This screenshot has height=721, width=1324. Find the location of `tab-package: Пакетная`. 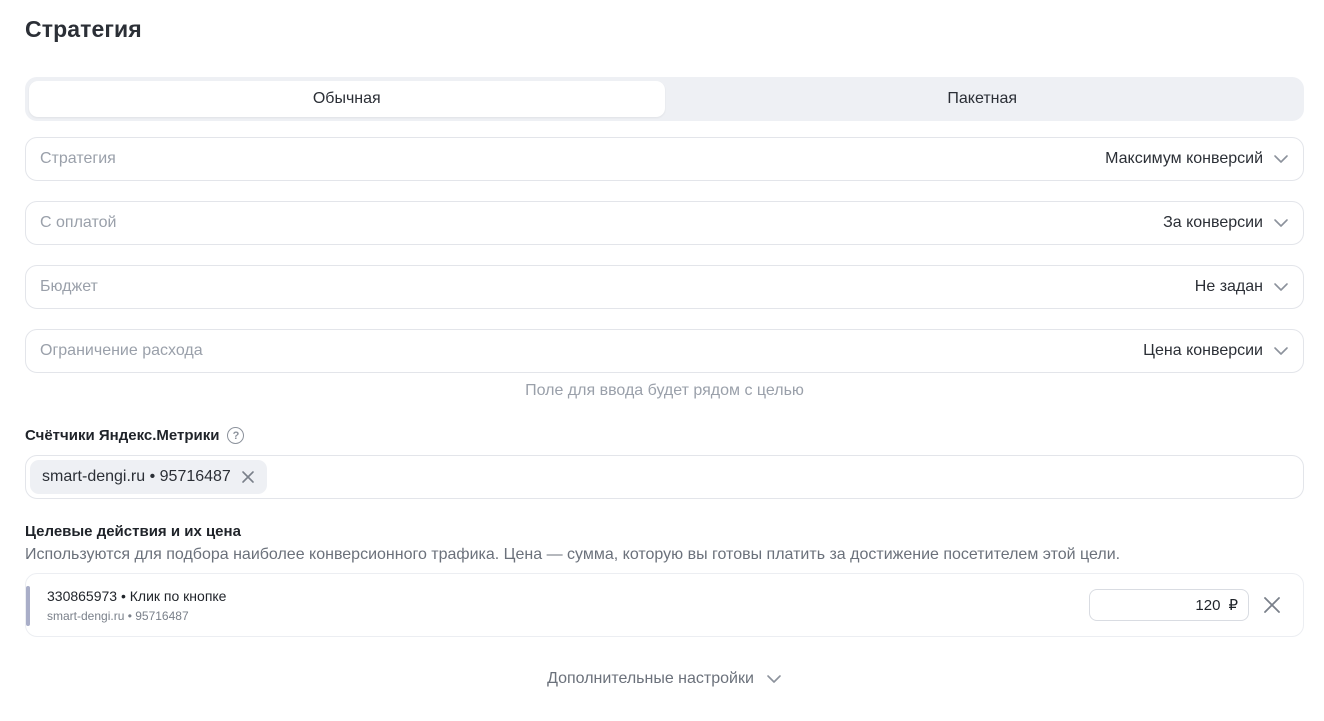

tab-package: Пакетная is located at coordinates (983, 99).